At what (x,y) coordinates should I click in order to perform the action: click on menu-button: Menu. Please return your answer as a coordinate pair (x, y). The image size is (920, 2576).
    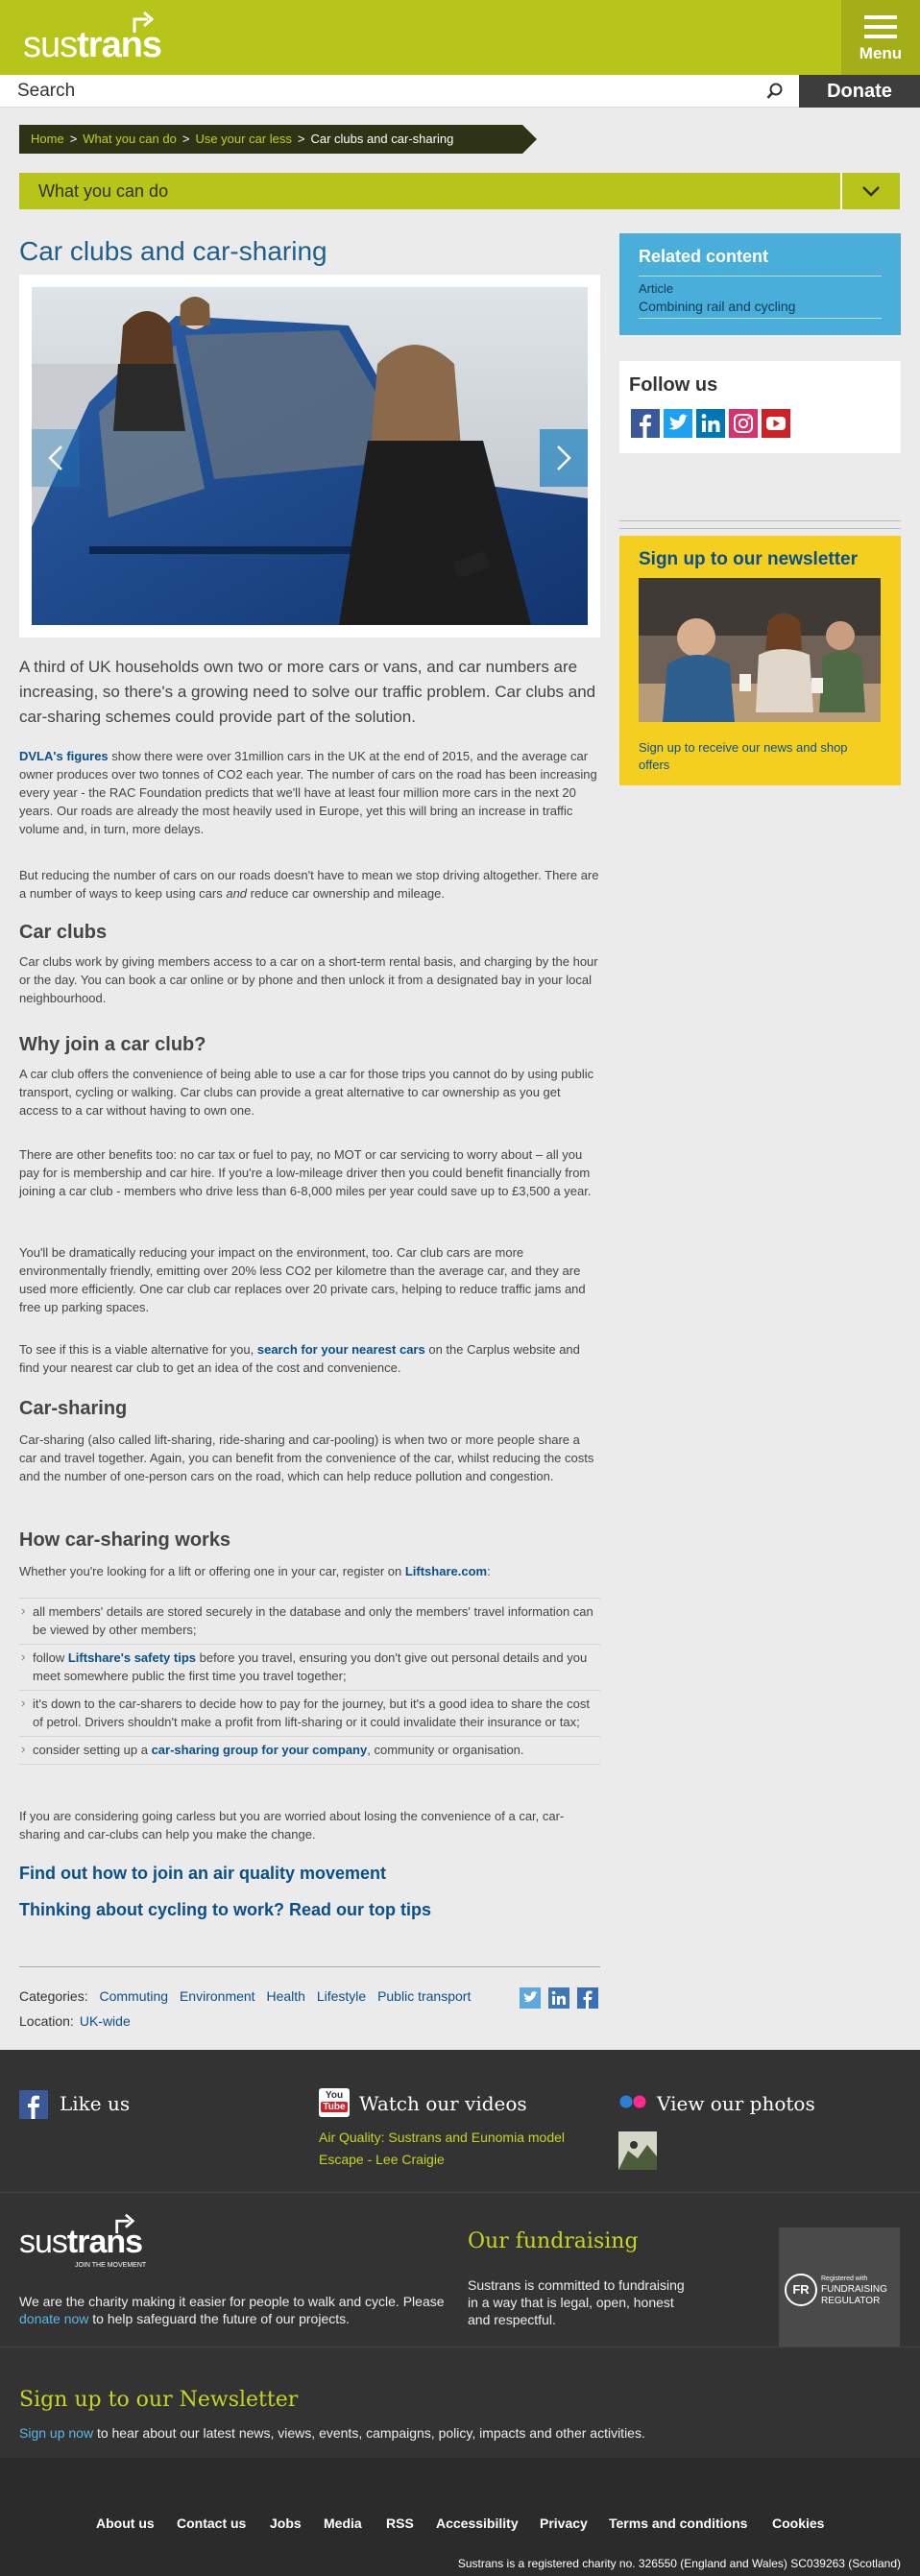
    Looking at the image, I should click on (881, 37).